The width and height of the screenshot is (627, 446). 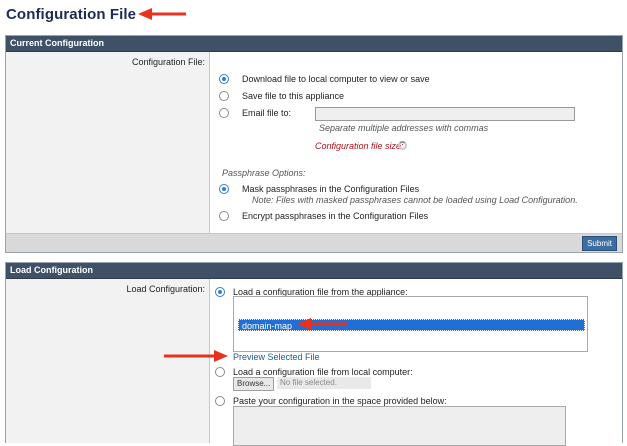 I want to click on load-from-local-radio, so click(x=220, y=372).